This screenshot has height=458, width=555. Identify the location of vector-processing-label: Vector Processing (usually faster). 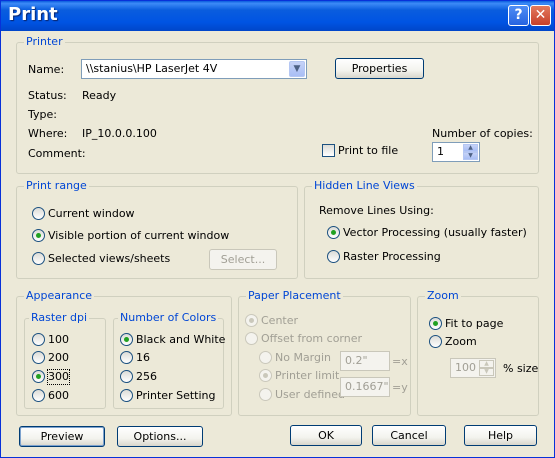
(435, 232).